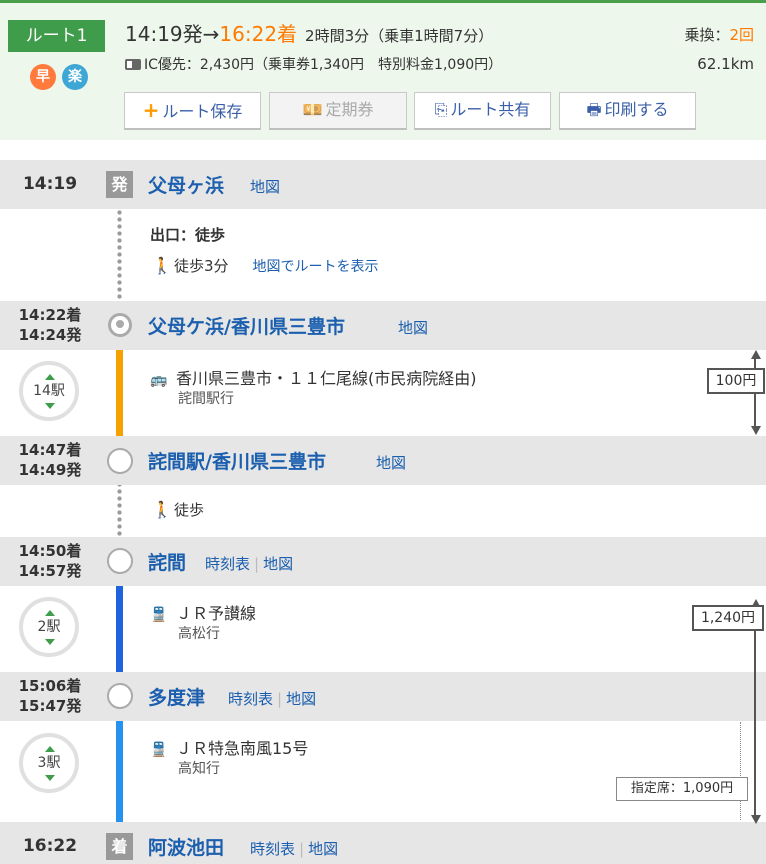  I want to click on plus-icon: +, so click(151, 110).